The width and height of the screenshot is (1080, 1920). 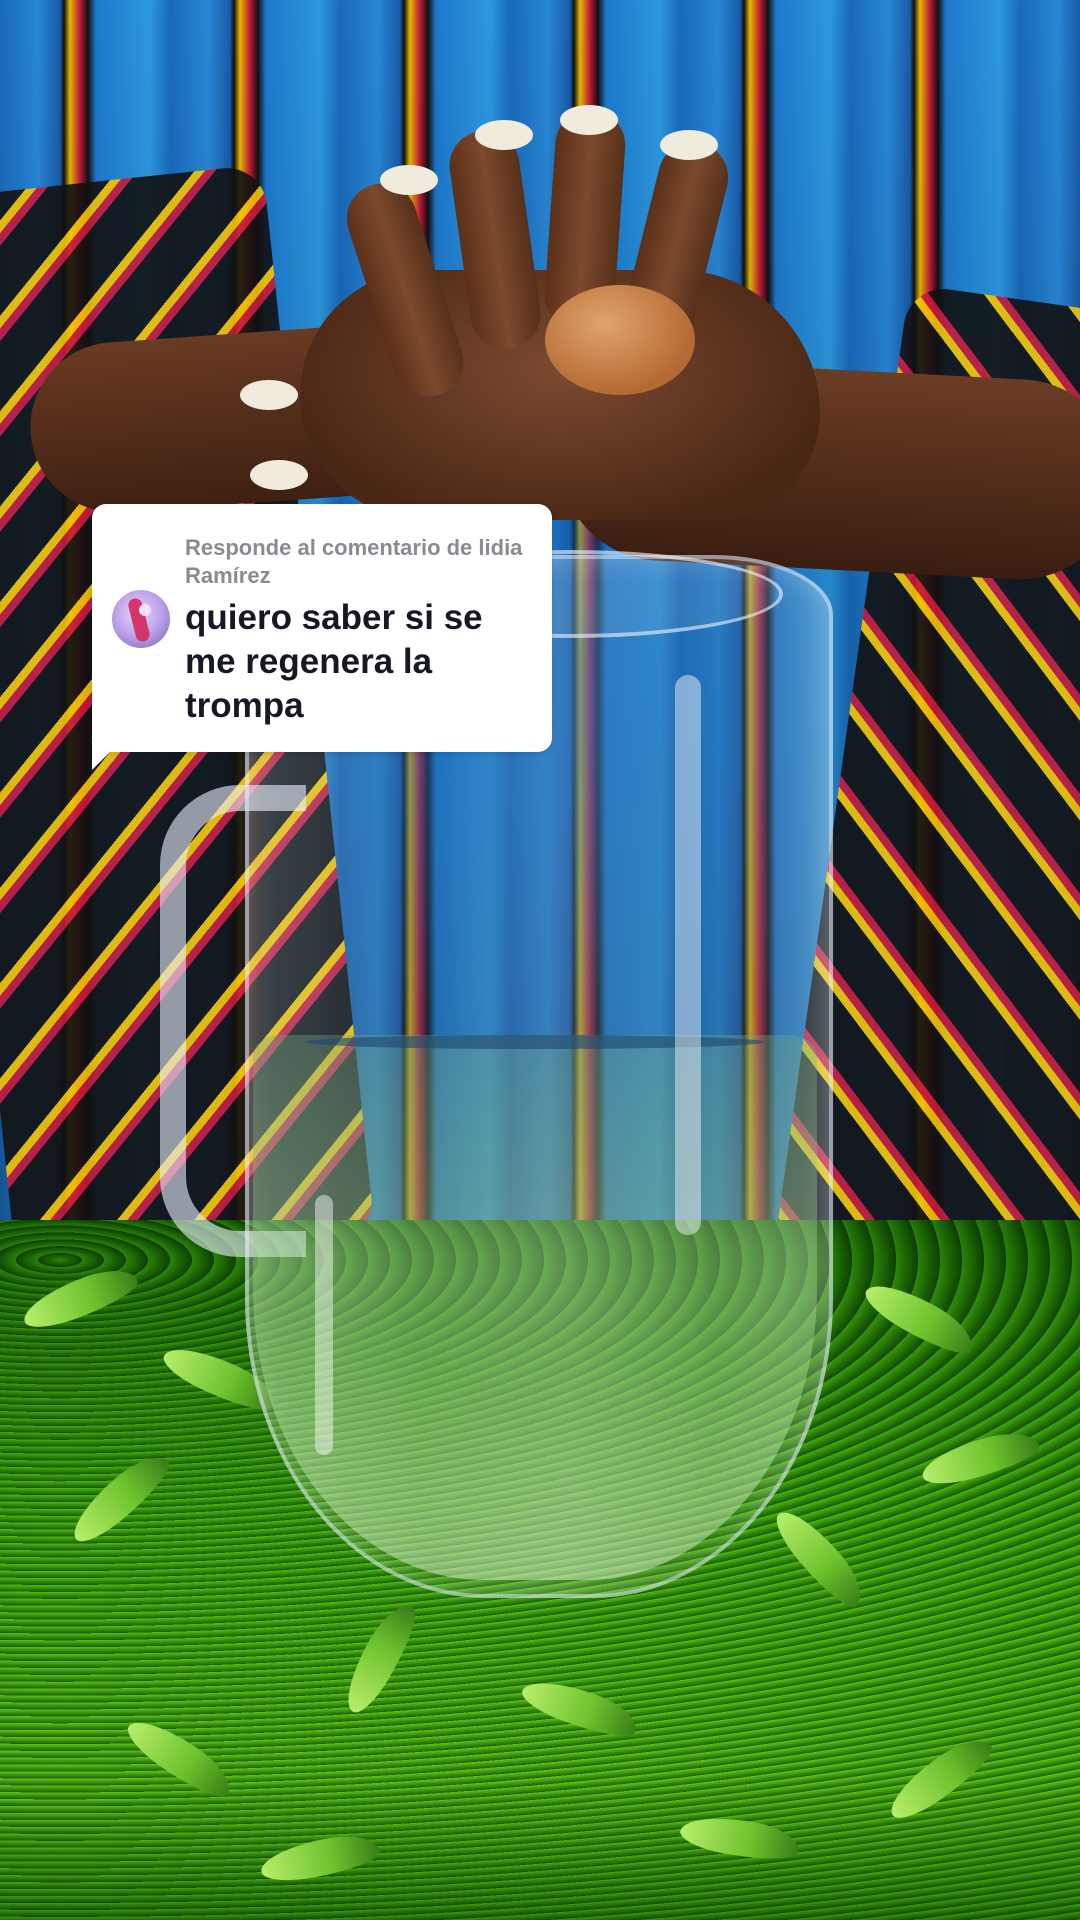 What do you see at coordinates (354, 561) in the screenshot?
I see `reply-header: Responde al comentario de lidia Ramírez` at bounding box center [354, 561].